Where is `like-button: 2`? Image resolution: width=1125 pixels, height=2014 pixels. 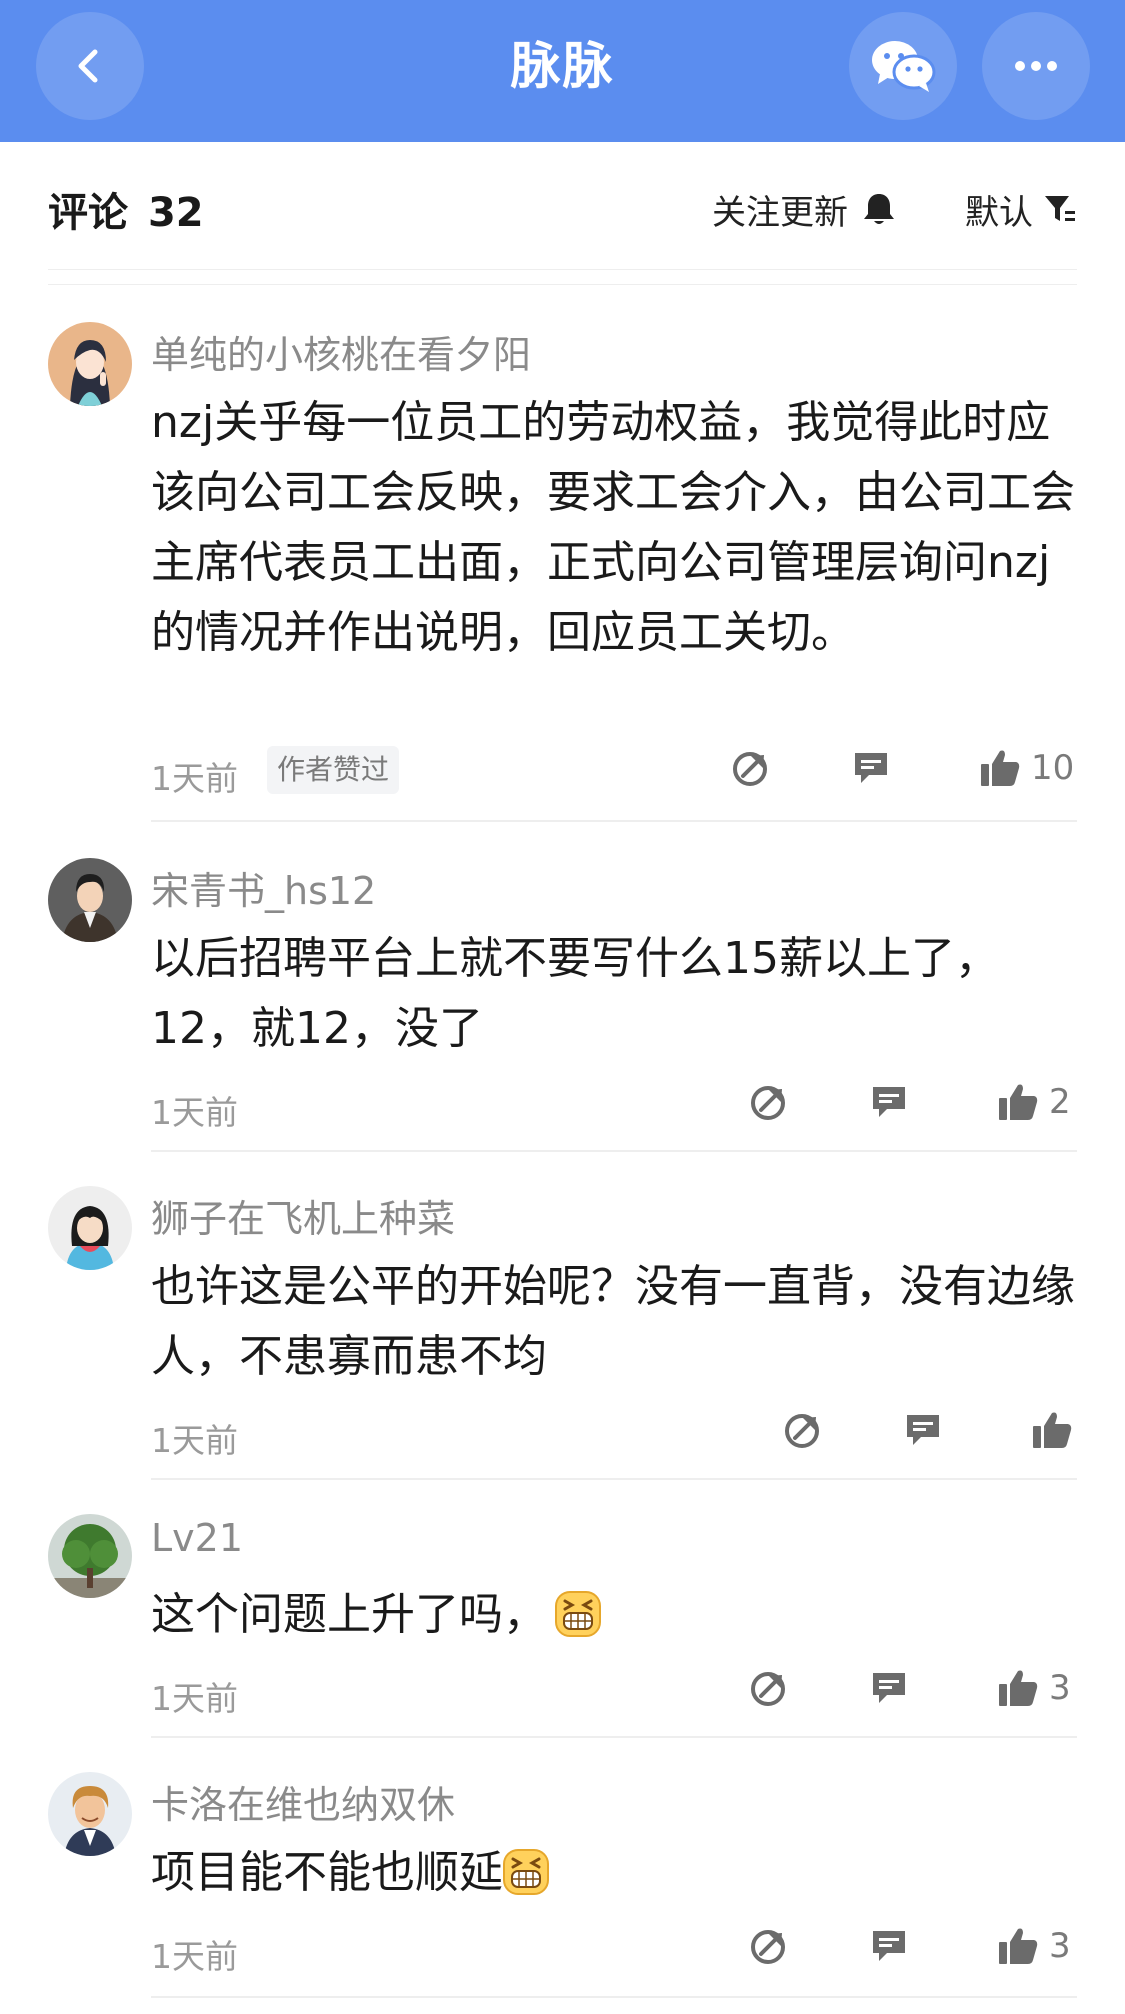 like-button: 2 is located at coordinates (1034, 1102).